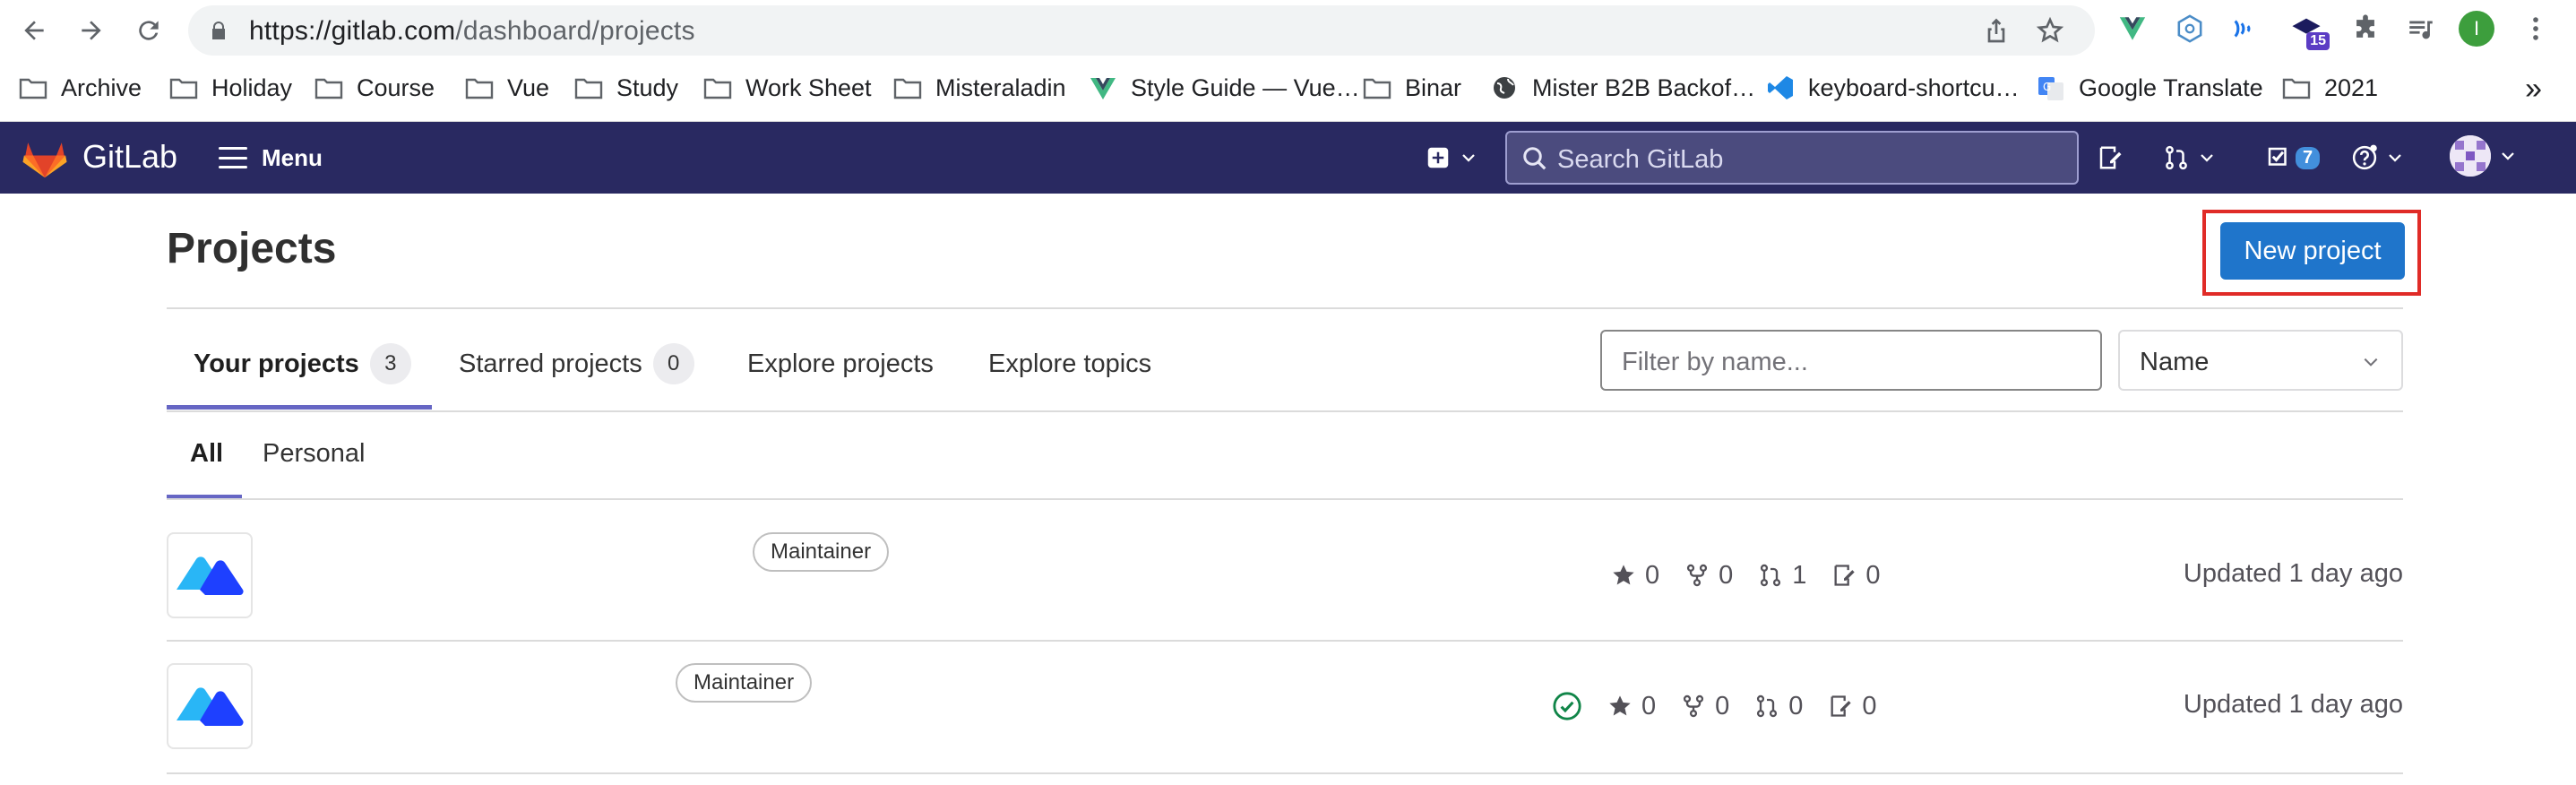 This screenshot has height=785, width=2576. Describe the element at coordinates (2318, 41) in the screenshot. I see `extension-badge: 15` at that location.